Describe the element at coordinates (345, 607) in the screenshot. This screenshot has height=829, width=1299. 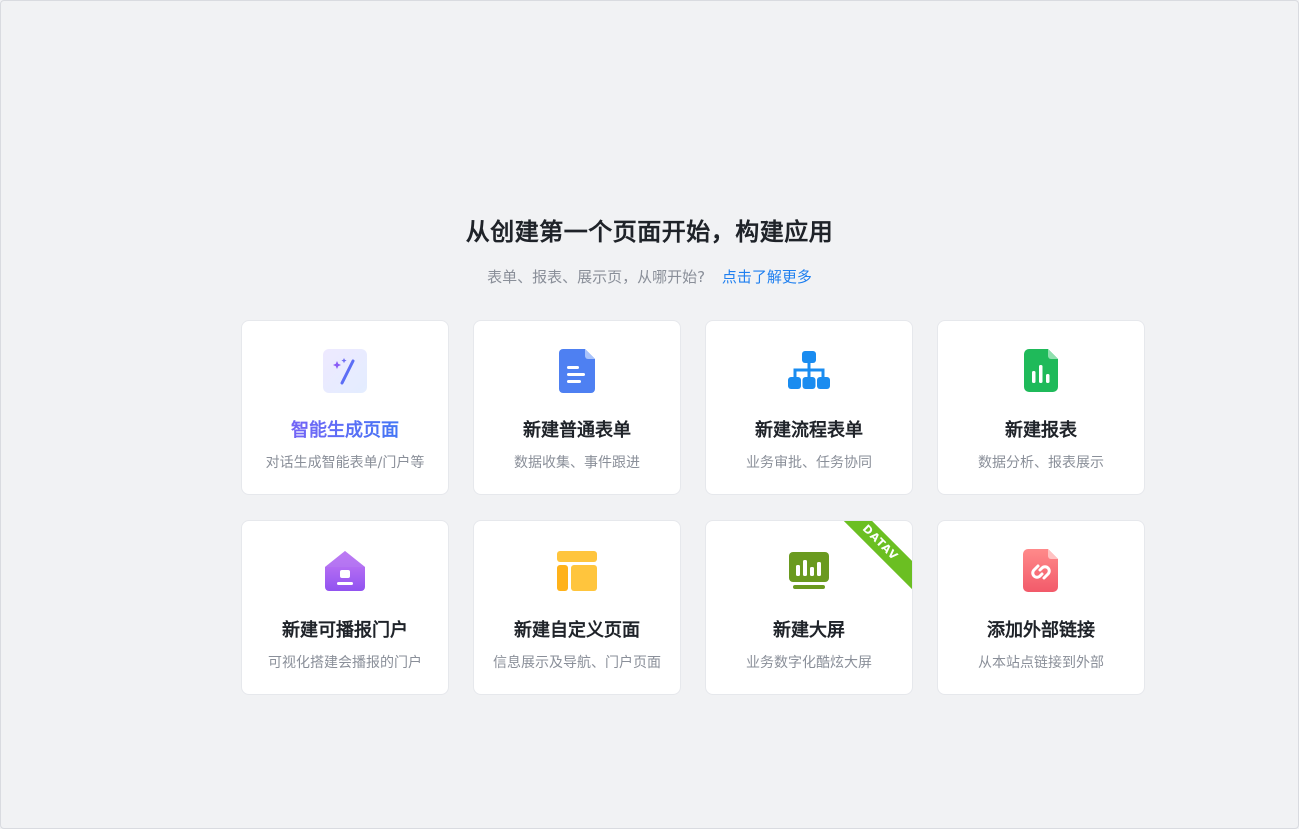
I see `card-new-portal: 新建可播报门户 可视化搭建会播报的门户` at that location.